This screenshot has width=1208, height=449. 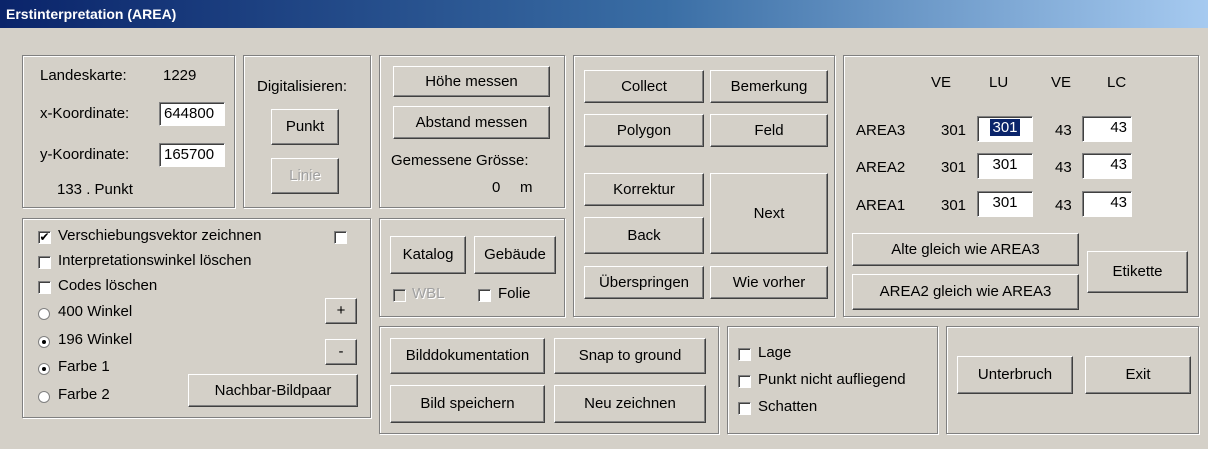 I want to click on area2-lu-input: 301, so click(x=1005, y=166).